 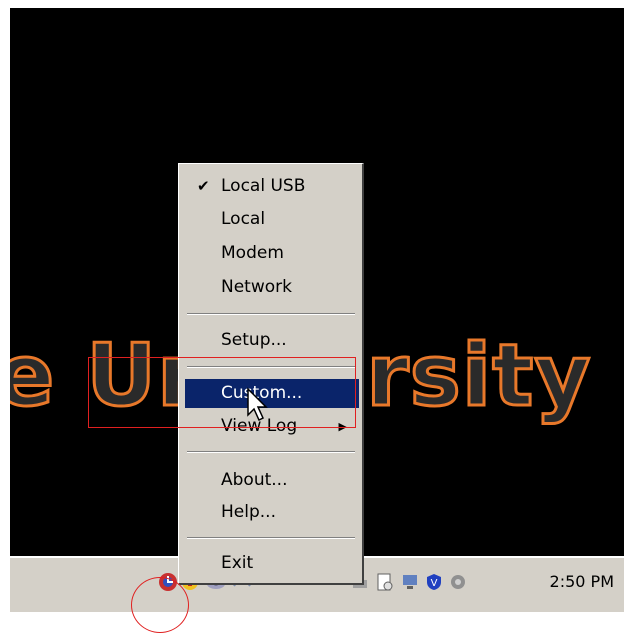 I want to click on document-tray-icon, so click(x=384, y=582).